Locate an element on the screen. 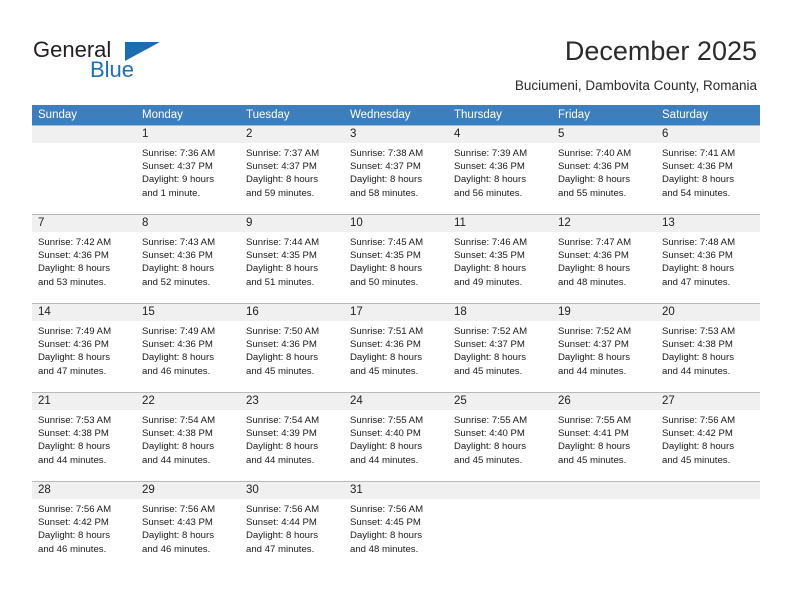 The height and width of the screenshot is (612, 792). day-number: 6 is located at coordinates (708, 134).